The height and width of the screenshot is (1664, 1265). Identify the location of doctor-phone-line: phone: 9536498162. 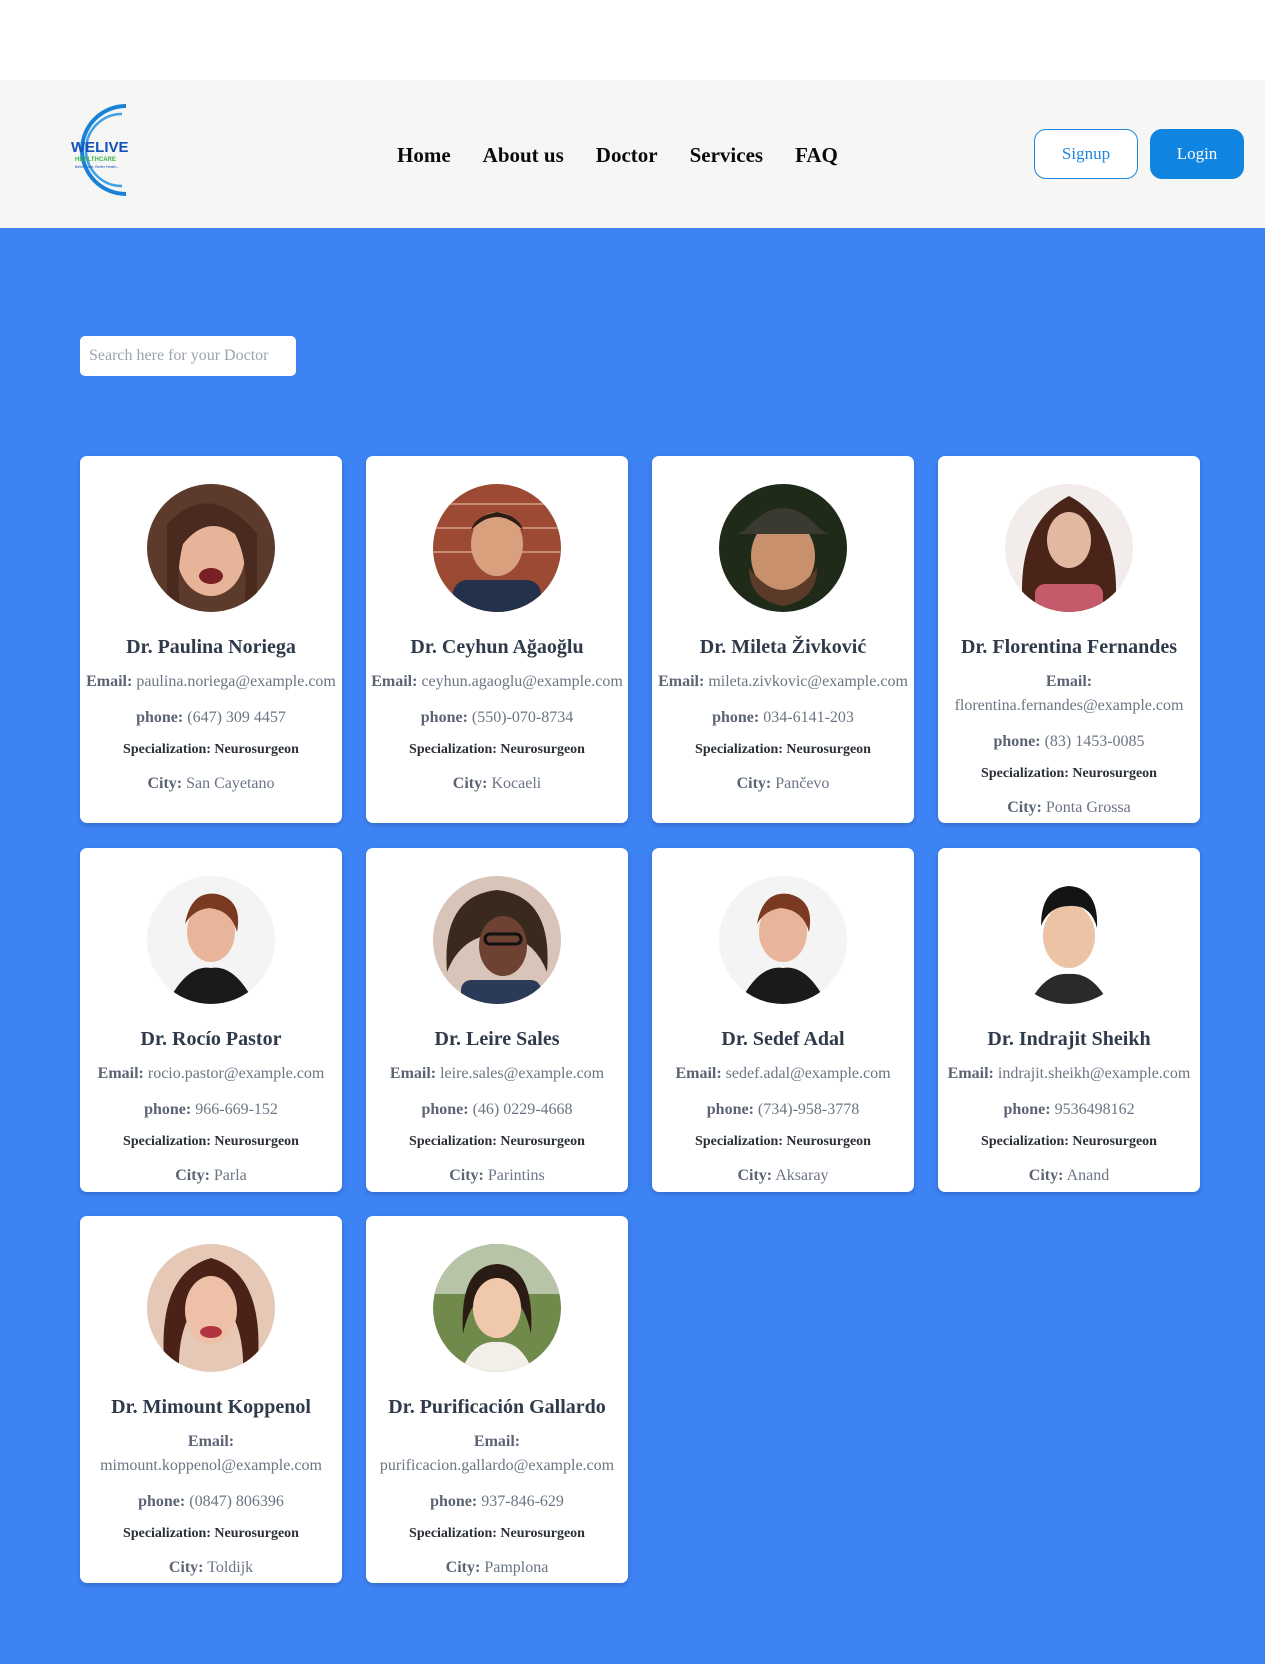
(1069, 1109).